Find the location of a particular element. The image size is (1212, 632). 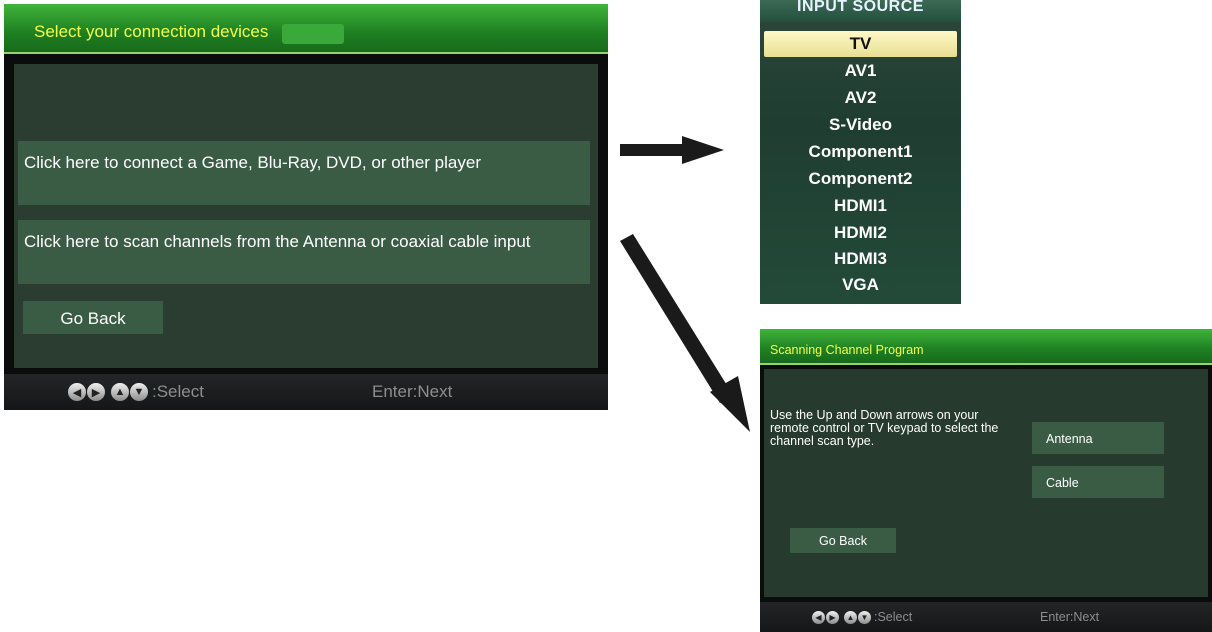

flow-arrows is located at coordinates (685, 284).